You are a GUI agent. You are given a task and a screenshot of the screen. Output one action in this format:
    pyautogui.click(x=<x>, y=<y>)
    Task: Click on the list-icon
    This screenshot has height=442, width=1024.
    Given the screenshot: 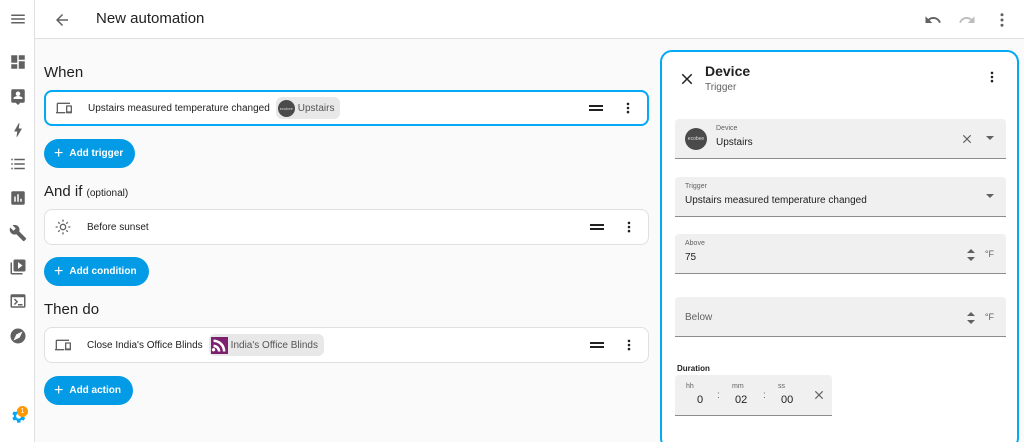 What is the action you would take?
    pyautogui.click(x=17, y=164)
    